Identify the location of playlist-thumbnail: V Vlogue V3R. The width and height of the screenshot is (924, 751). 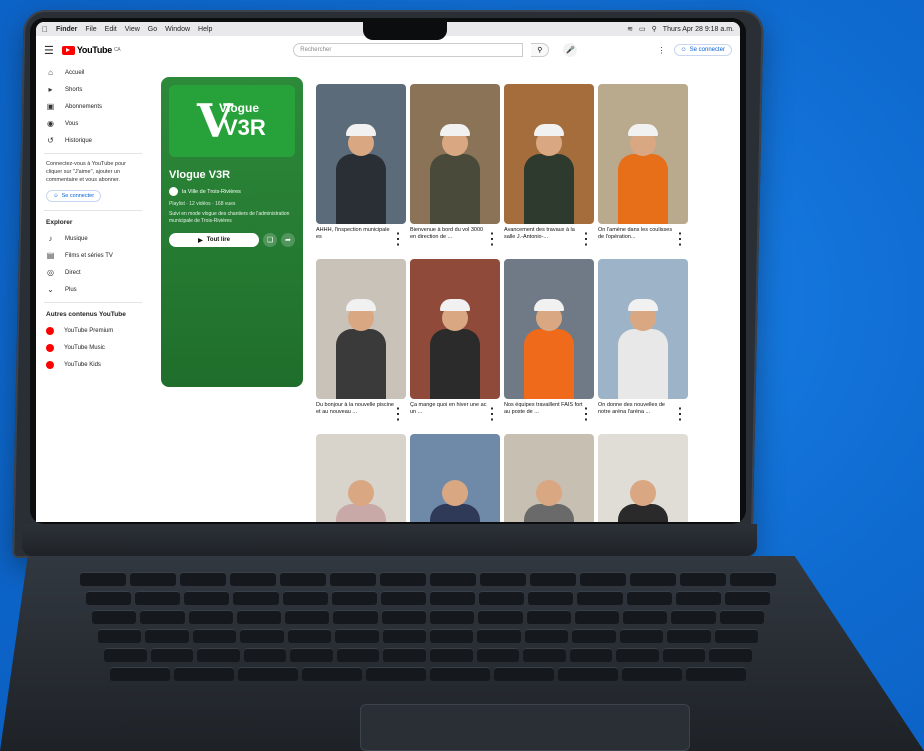
(232, 121).